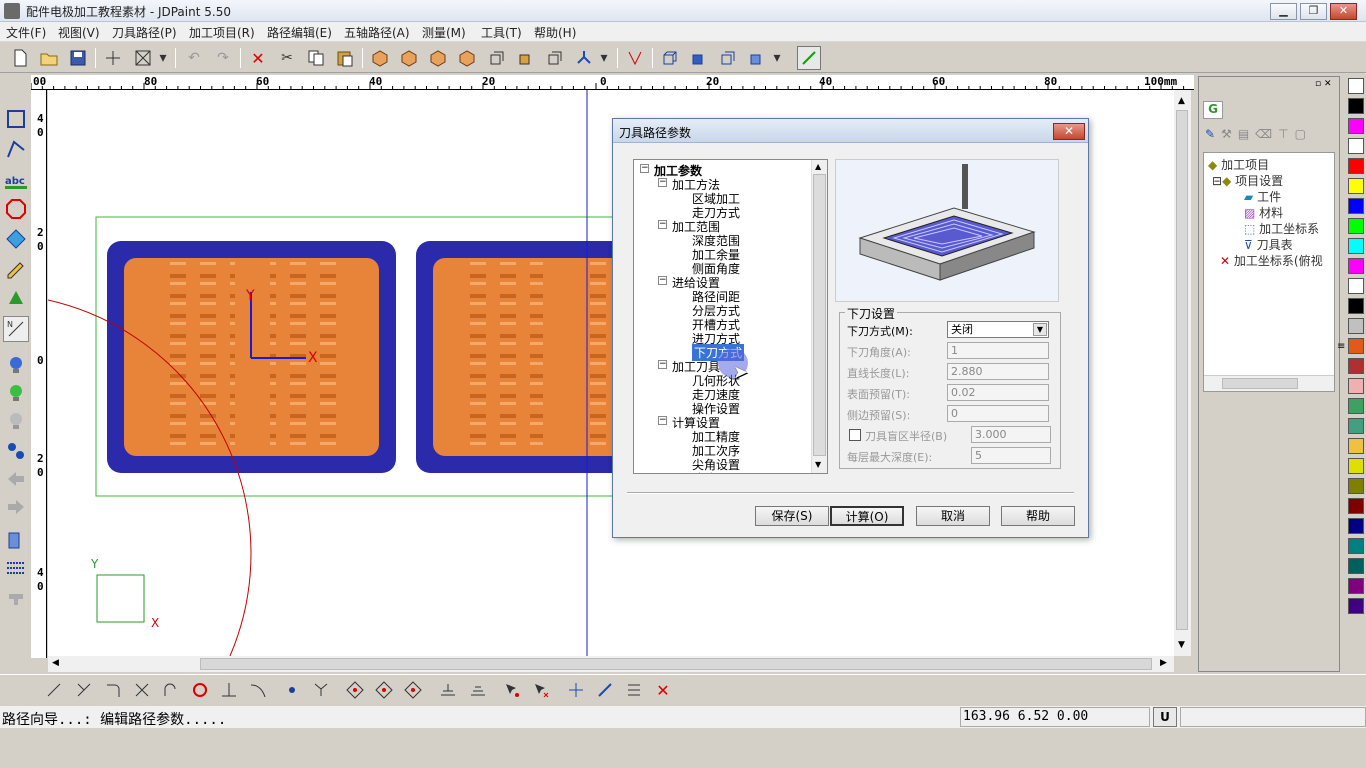  What do you see at coordinates (113, 690) in the screenshot?
I see `fillet-tool-icon` at bounding box center [113, 690].